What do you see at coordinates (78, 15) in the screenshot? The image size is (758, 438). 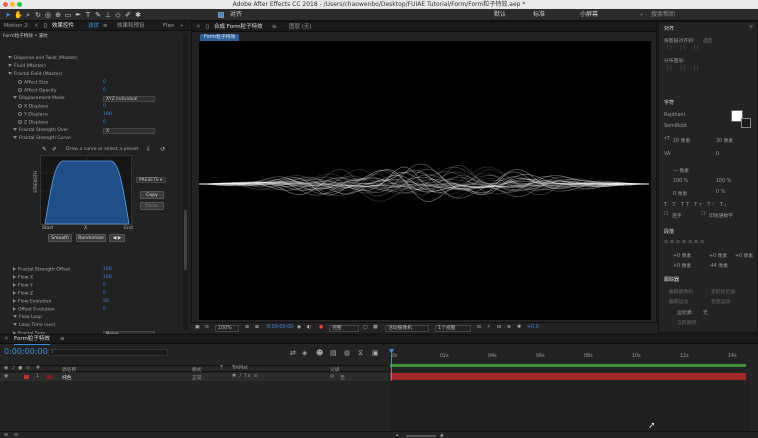 I see `pen-tool-icon: ✒` at bounding box center [78, 15].